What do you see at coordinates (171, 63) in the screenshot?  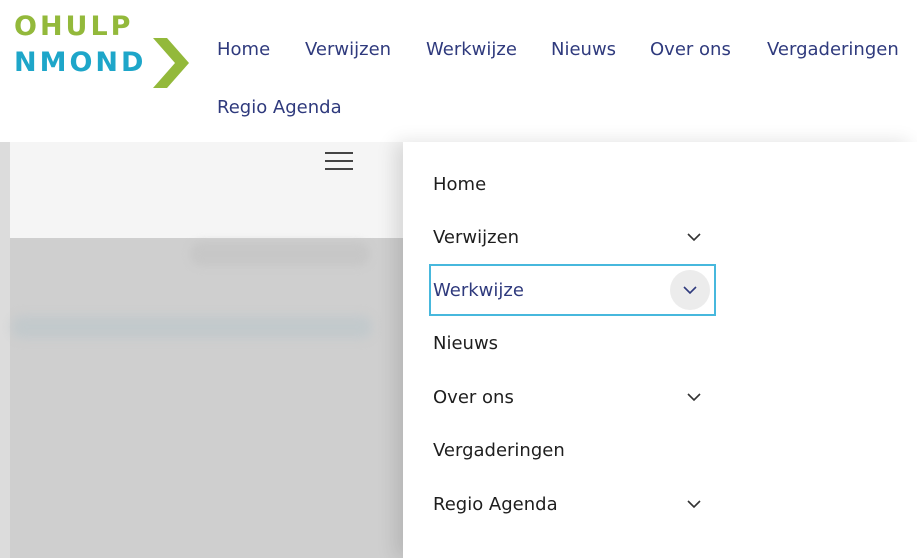 I see `logo-chevron-icon` at bounding box center [171, 63].